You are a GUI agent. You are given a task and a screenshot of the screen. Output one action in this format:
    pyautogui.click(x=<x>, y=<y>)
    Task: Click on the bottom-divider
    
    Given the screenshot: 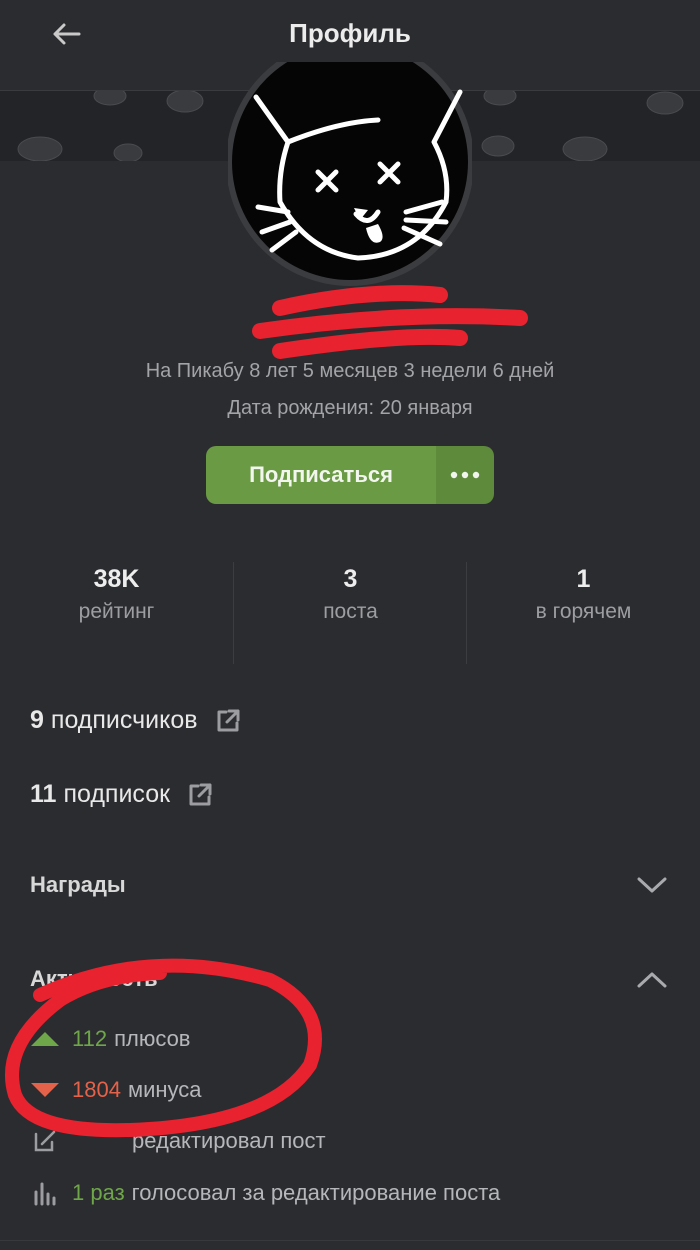 What is the action you would take?
    pyautogui.click(x=350, y=1240)
    